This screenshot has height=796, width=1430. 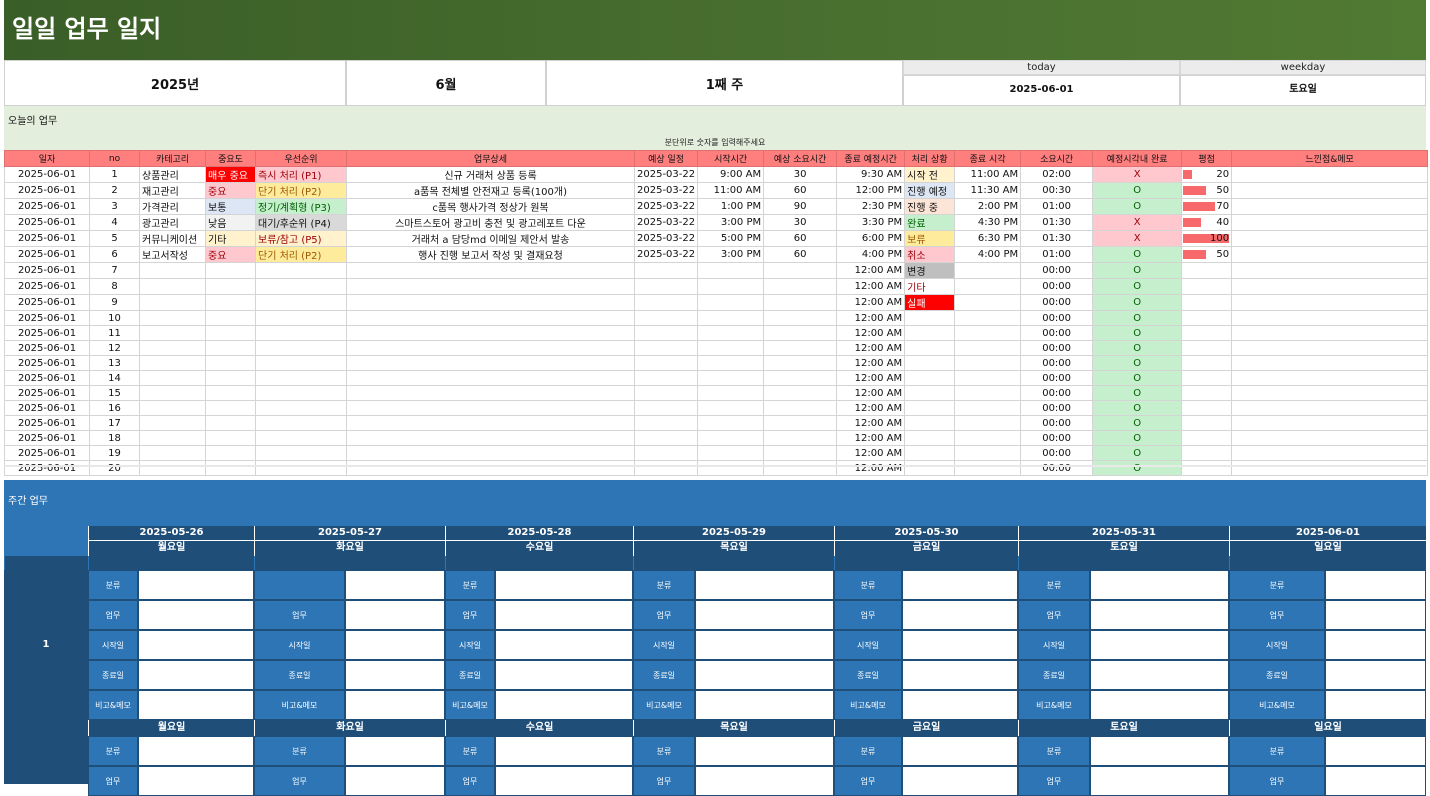 I want to click on cell-priority, so click(x=301, y=408).